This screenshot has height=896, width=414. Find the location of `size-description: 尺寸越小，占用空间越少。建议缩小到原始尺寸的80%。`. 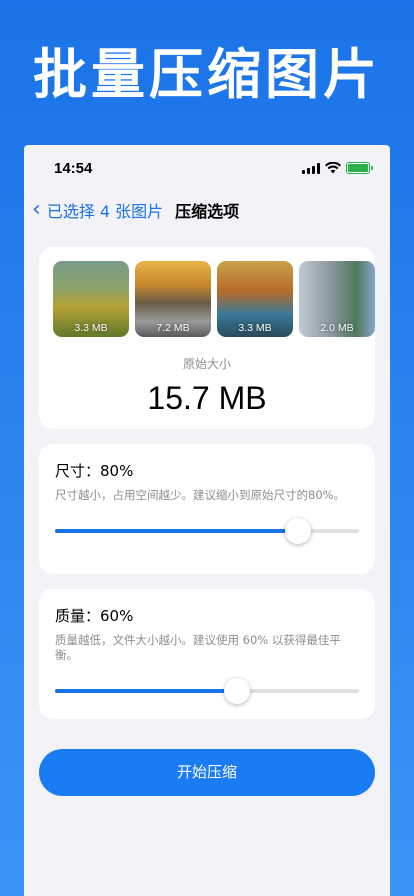

size-description: 尺寸越小，占用空间越少。建议缩小到原始尺寸的80%。 is located at coordinates (200, 495).